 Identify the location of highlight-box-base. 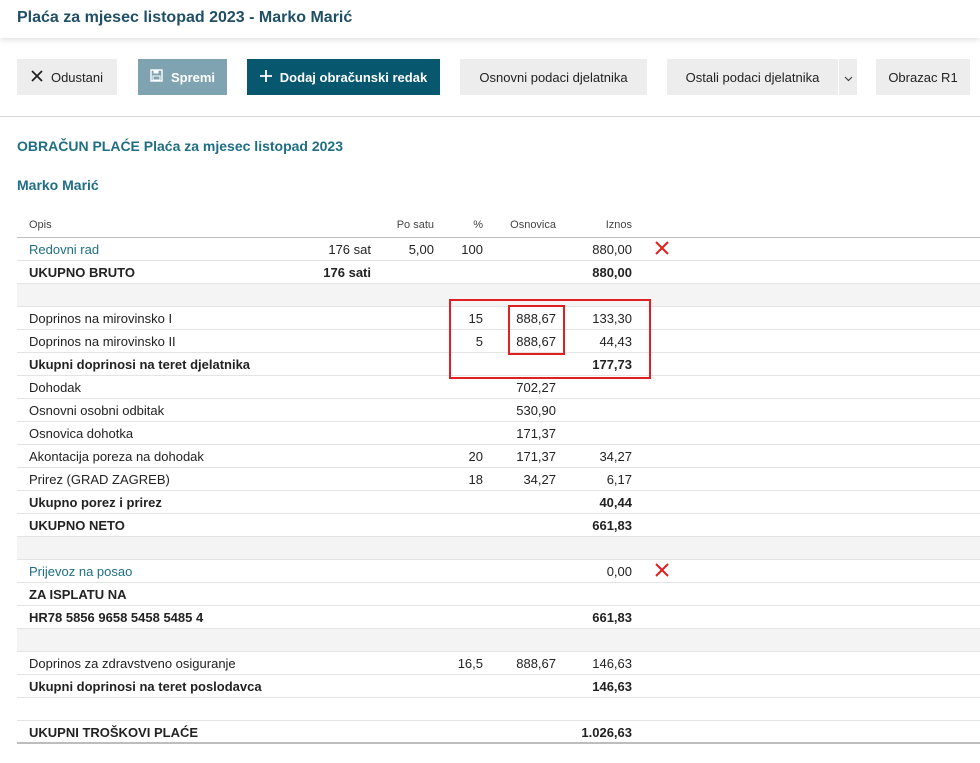
(536, 330).